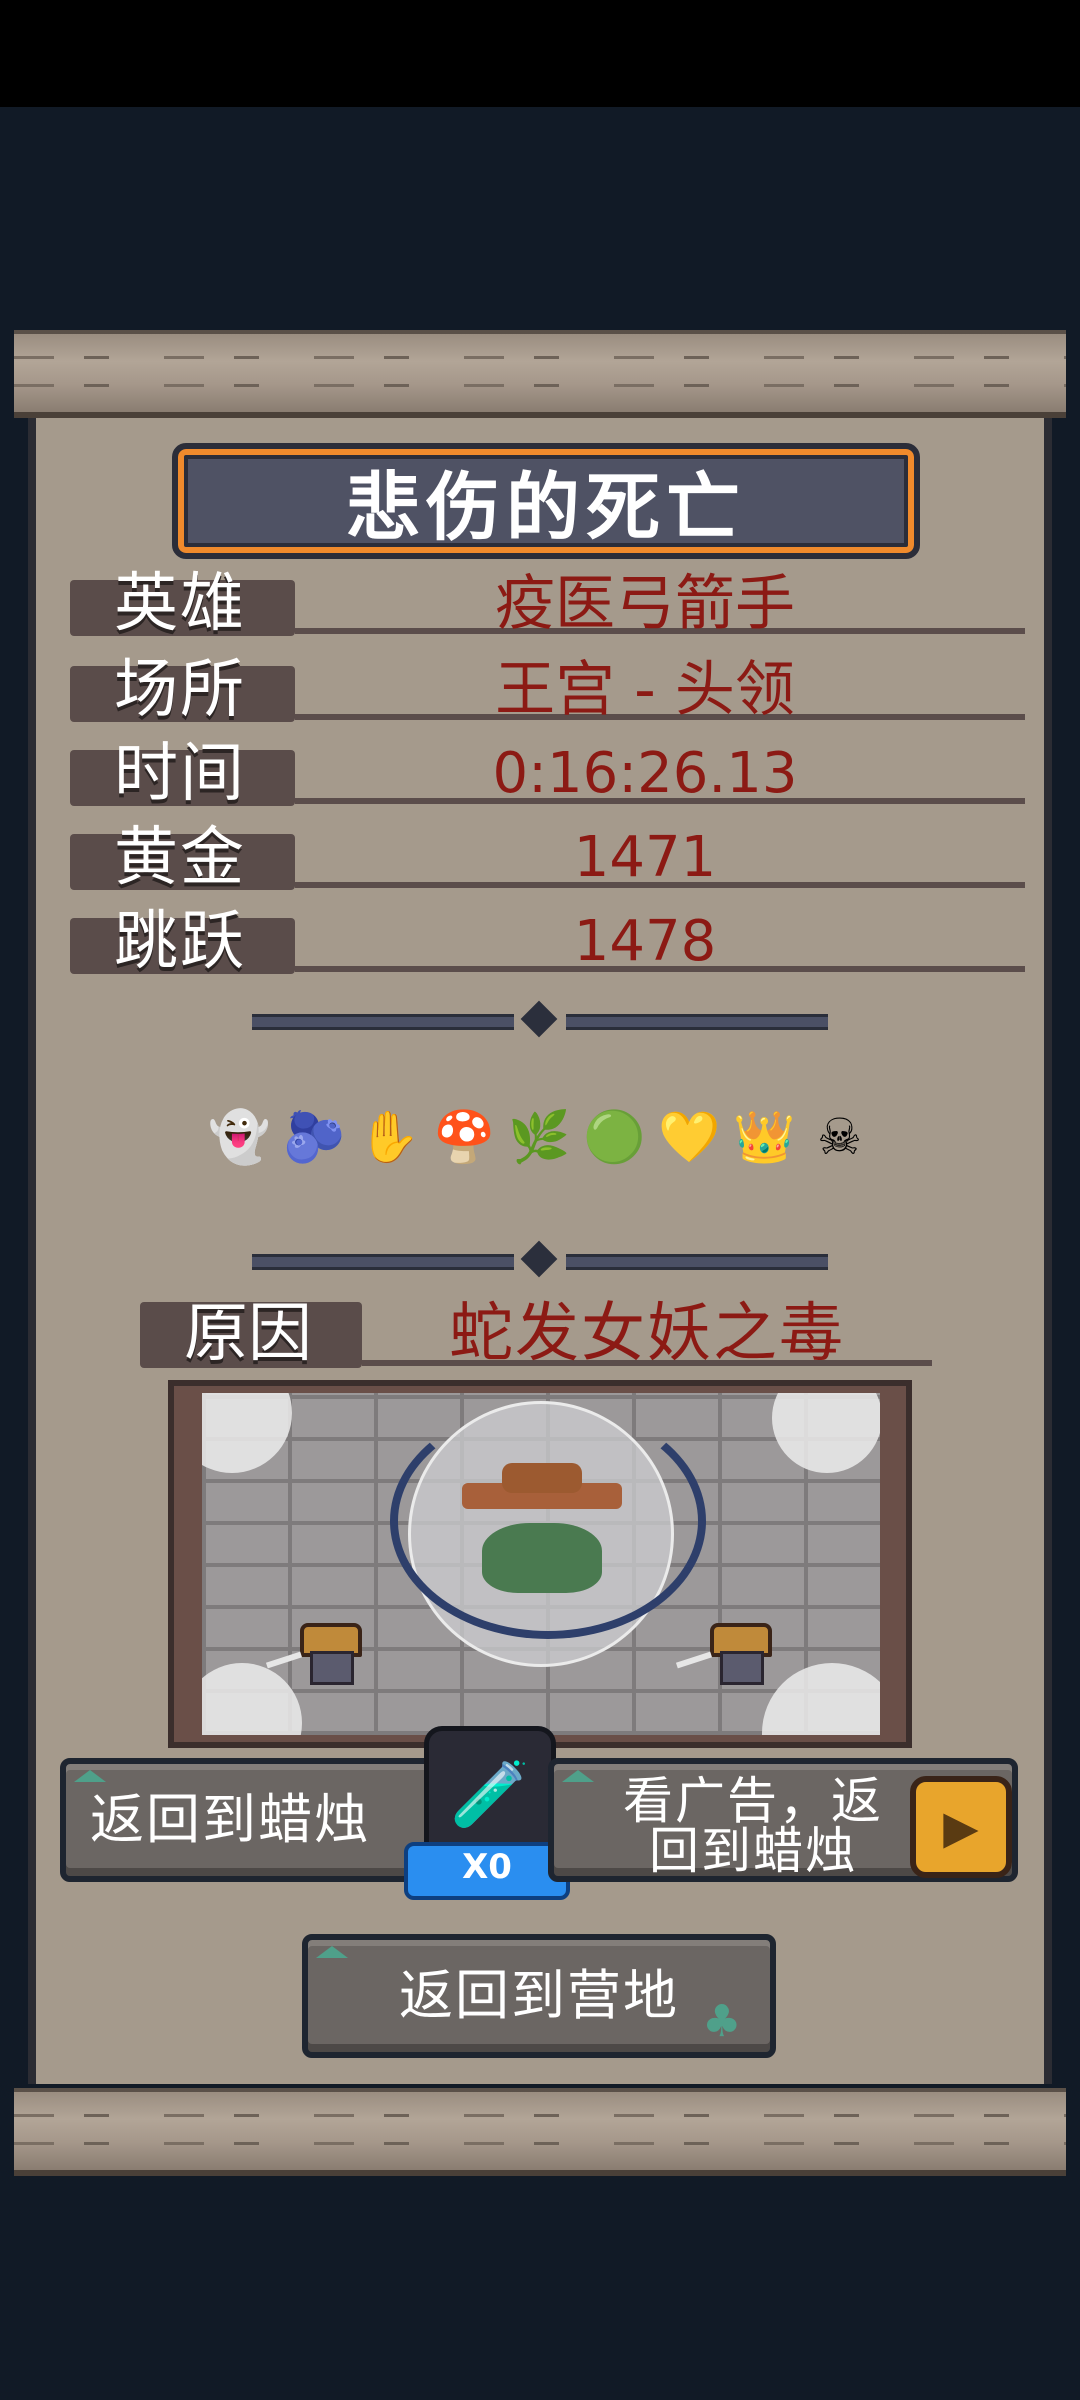  Describe the element at coordinates (180, 858) in the screenshot. I see `stat-label-gold: 黄金` at that location.